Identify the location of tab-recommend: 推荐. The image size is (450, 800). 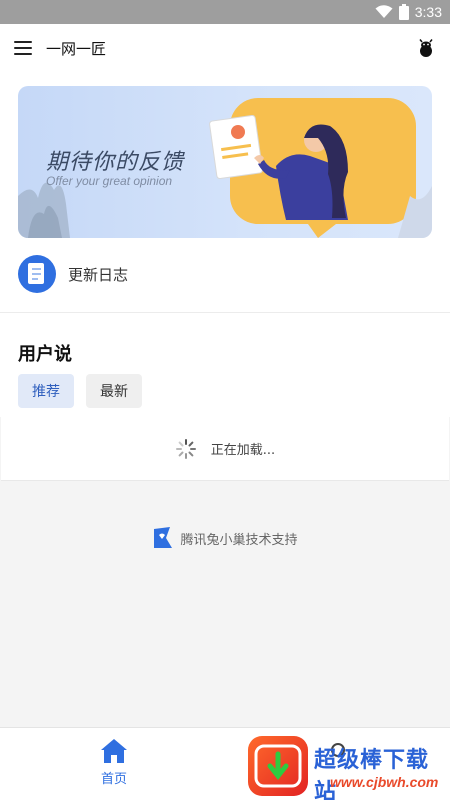
(46, 391).